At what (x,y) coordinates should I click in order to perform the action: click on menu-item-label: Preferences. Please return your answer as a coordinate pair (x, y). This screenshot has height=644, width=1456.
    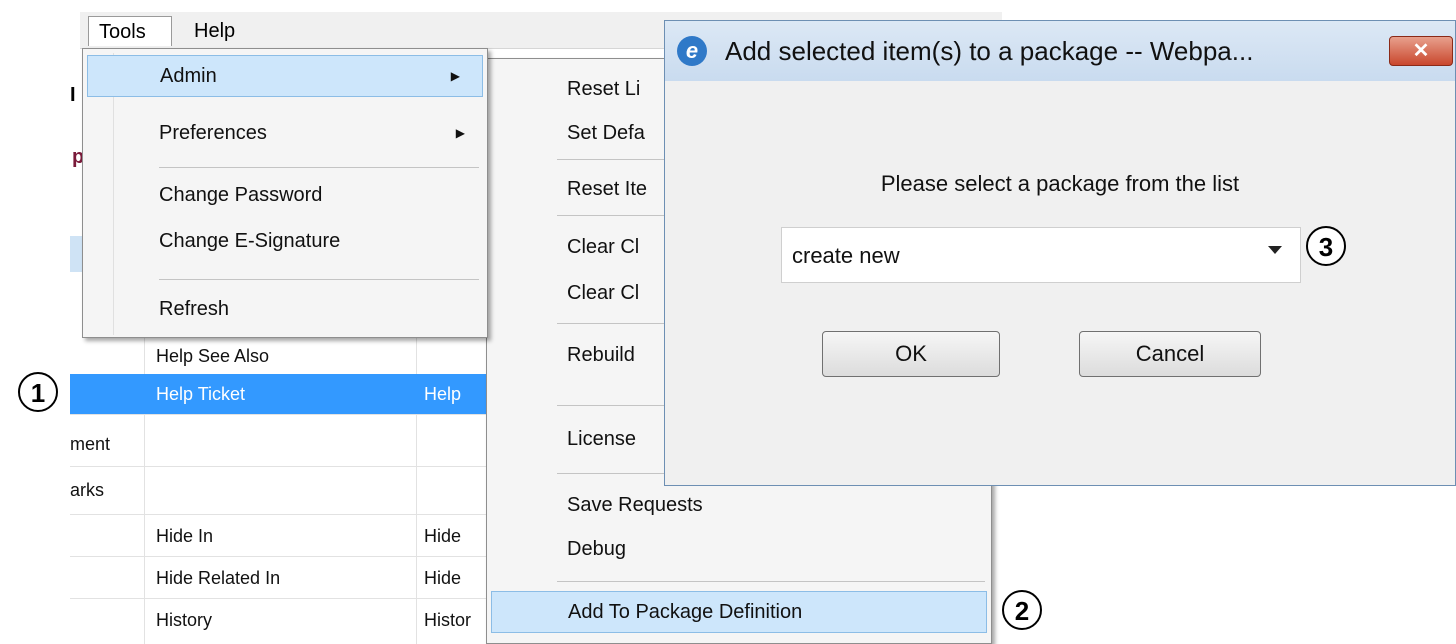
    Looking at the image, I should click on (213, 133).